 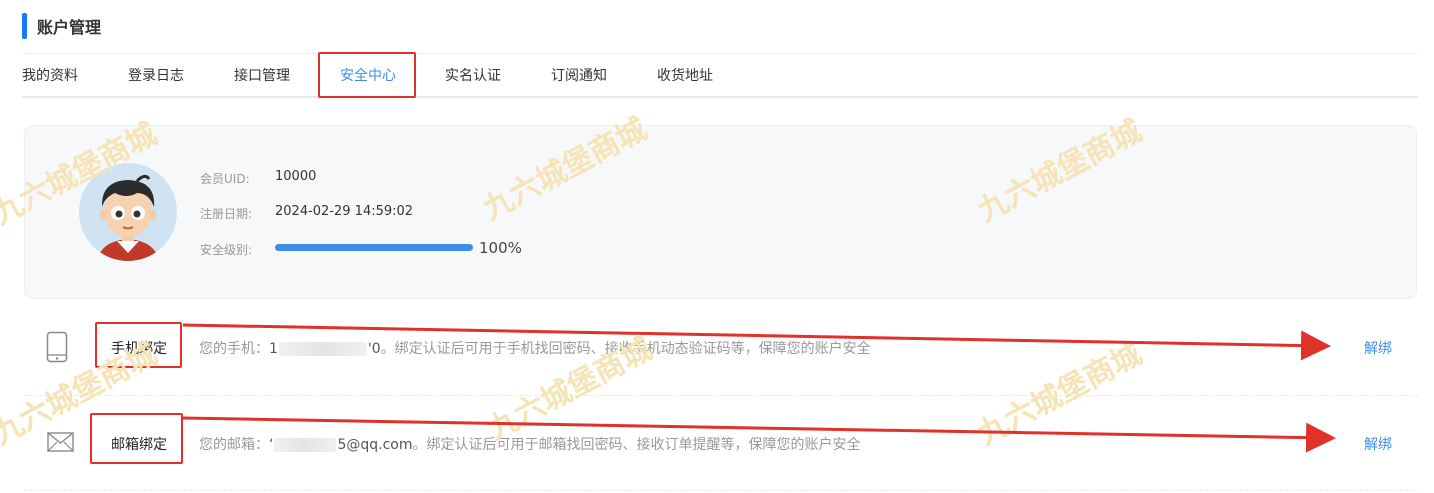 What do you see at coordinates (367, 75) in the screenshot?
I see `active-tab-annotation-box` at bounding box center [367, 75].